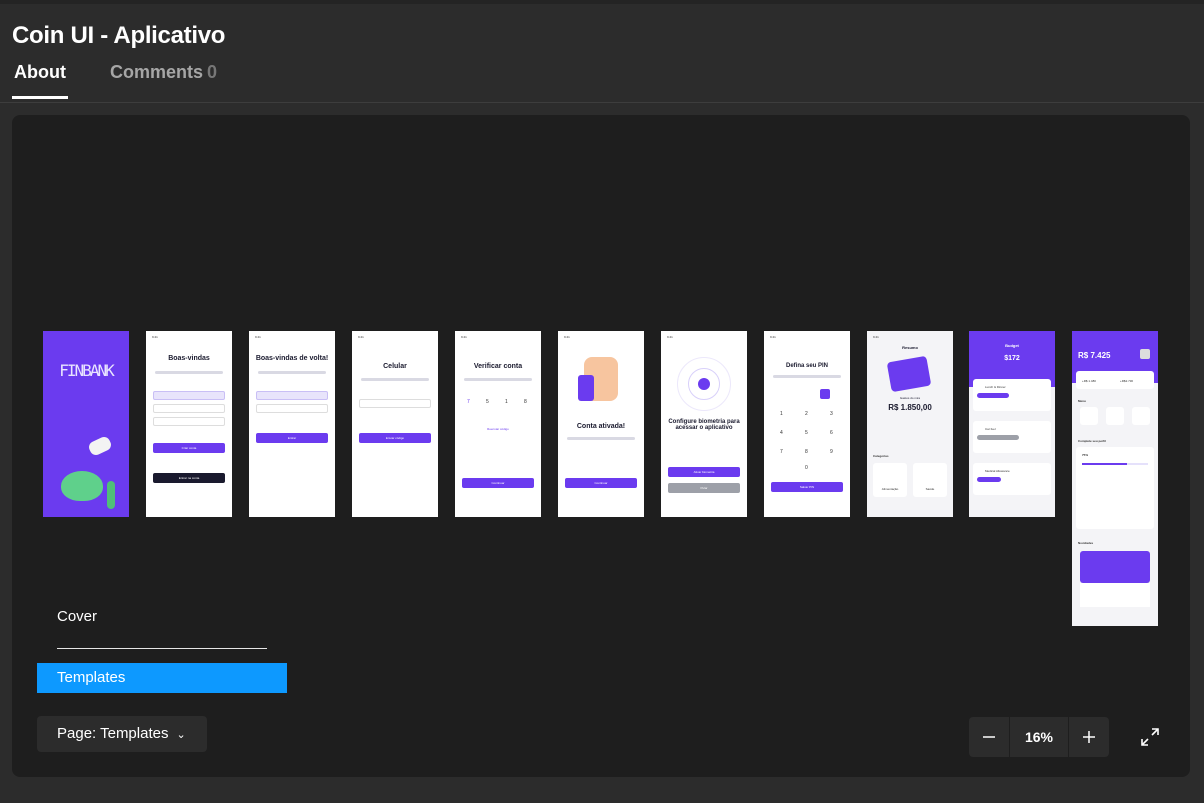 The width and height of the screenshot is (1204, 803). I want to click on pin-key: 2, so click(806, 414).